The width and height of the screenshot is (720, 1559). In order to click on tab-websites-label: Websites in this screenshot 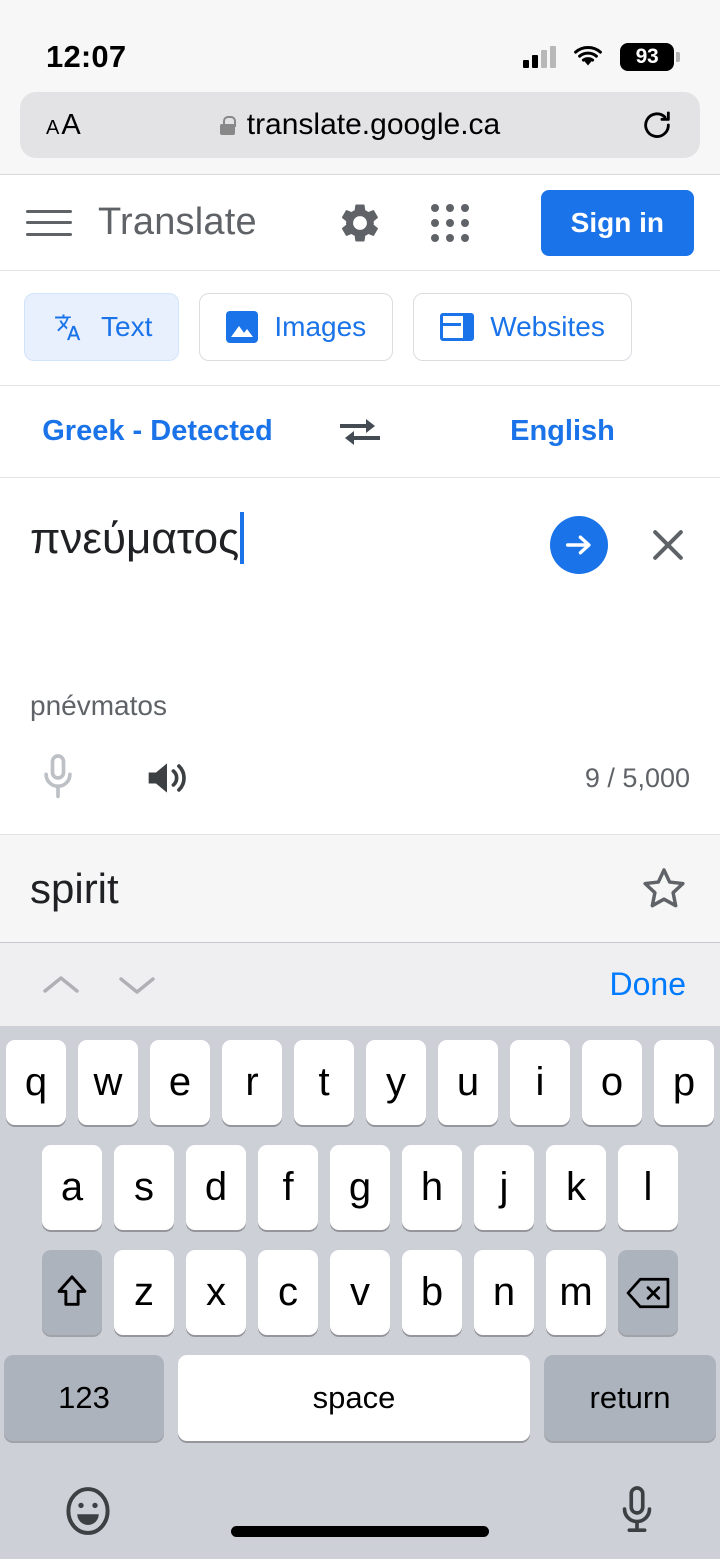, I will do `click(547, 326)`.